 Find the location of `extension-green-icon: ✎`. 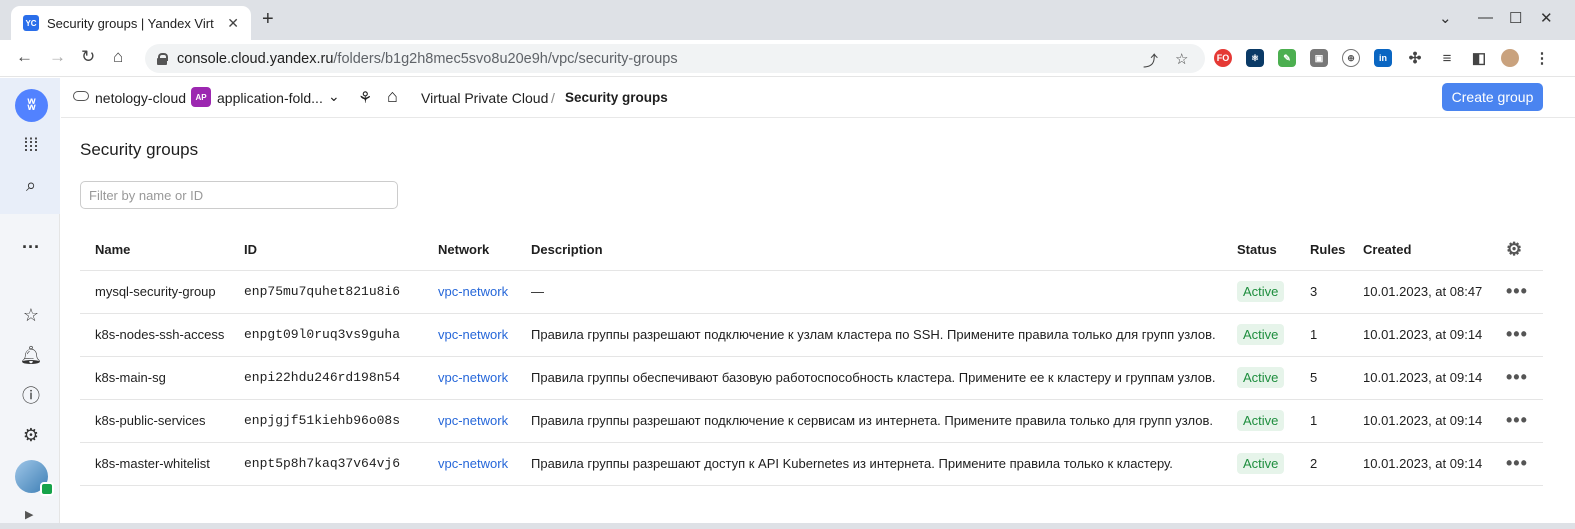

extension-green-icon: ✎ is located at coordinates (1287, 58).